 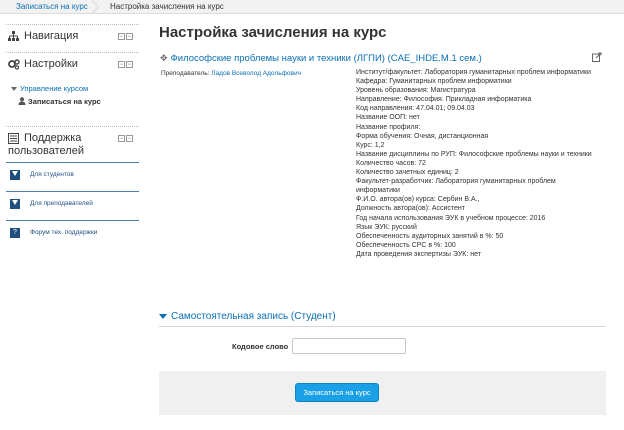 What do you see at coordinates (597, 58) in the screenshot?
I see `edit-icon` at bounding box center [597, 58].